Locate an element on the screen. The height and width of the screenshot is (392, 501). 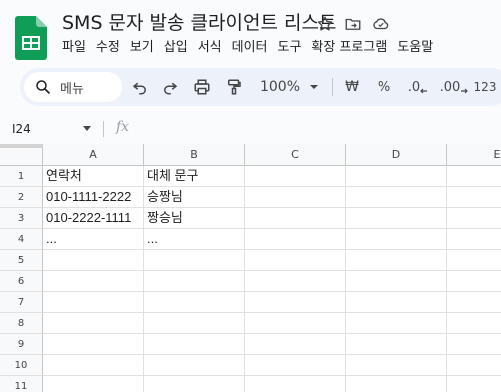
cell-e8 is located at coordinates (474, 323).